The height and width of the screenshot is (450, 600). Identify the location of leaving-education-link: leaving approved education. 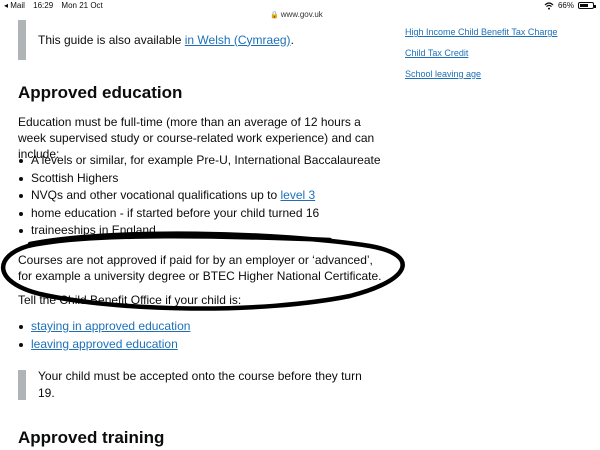
(104, 344).